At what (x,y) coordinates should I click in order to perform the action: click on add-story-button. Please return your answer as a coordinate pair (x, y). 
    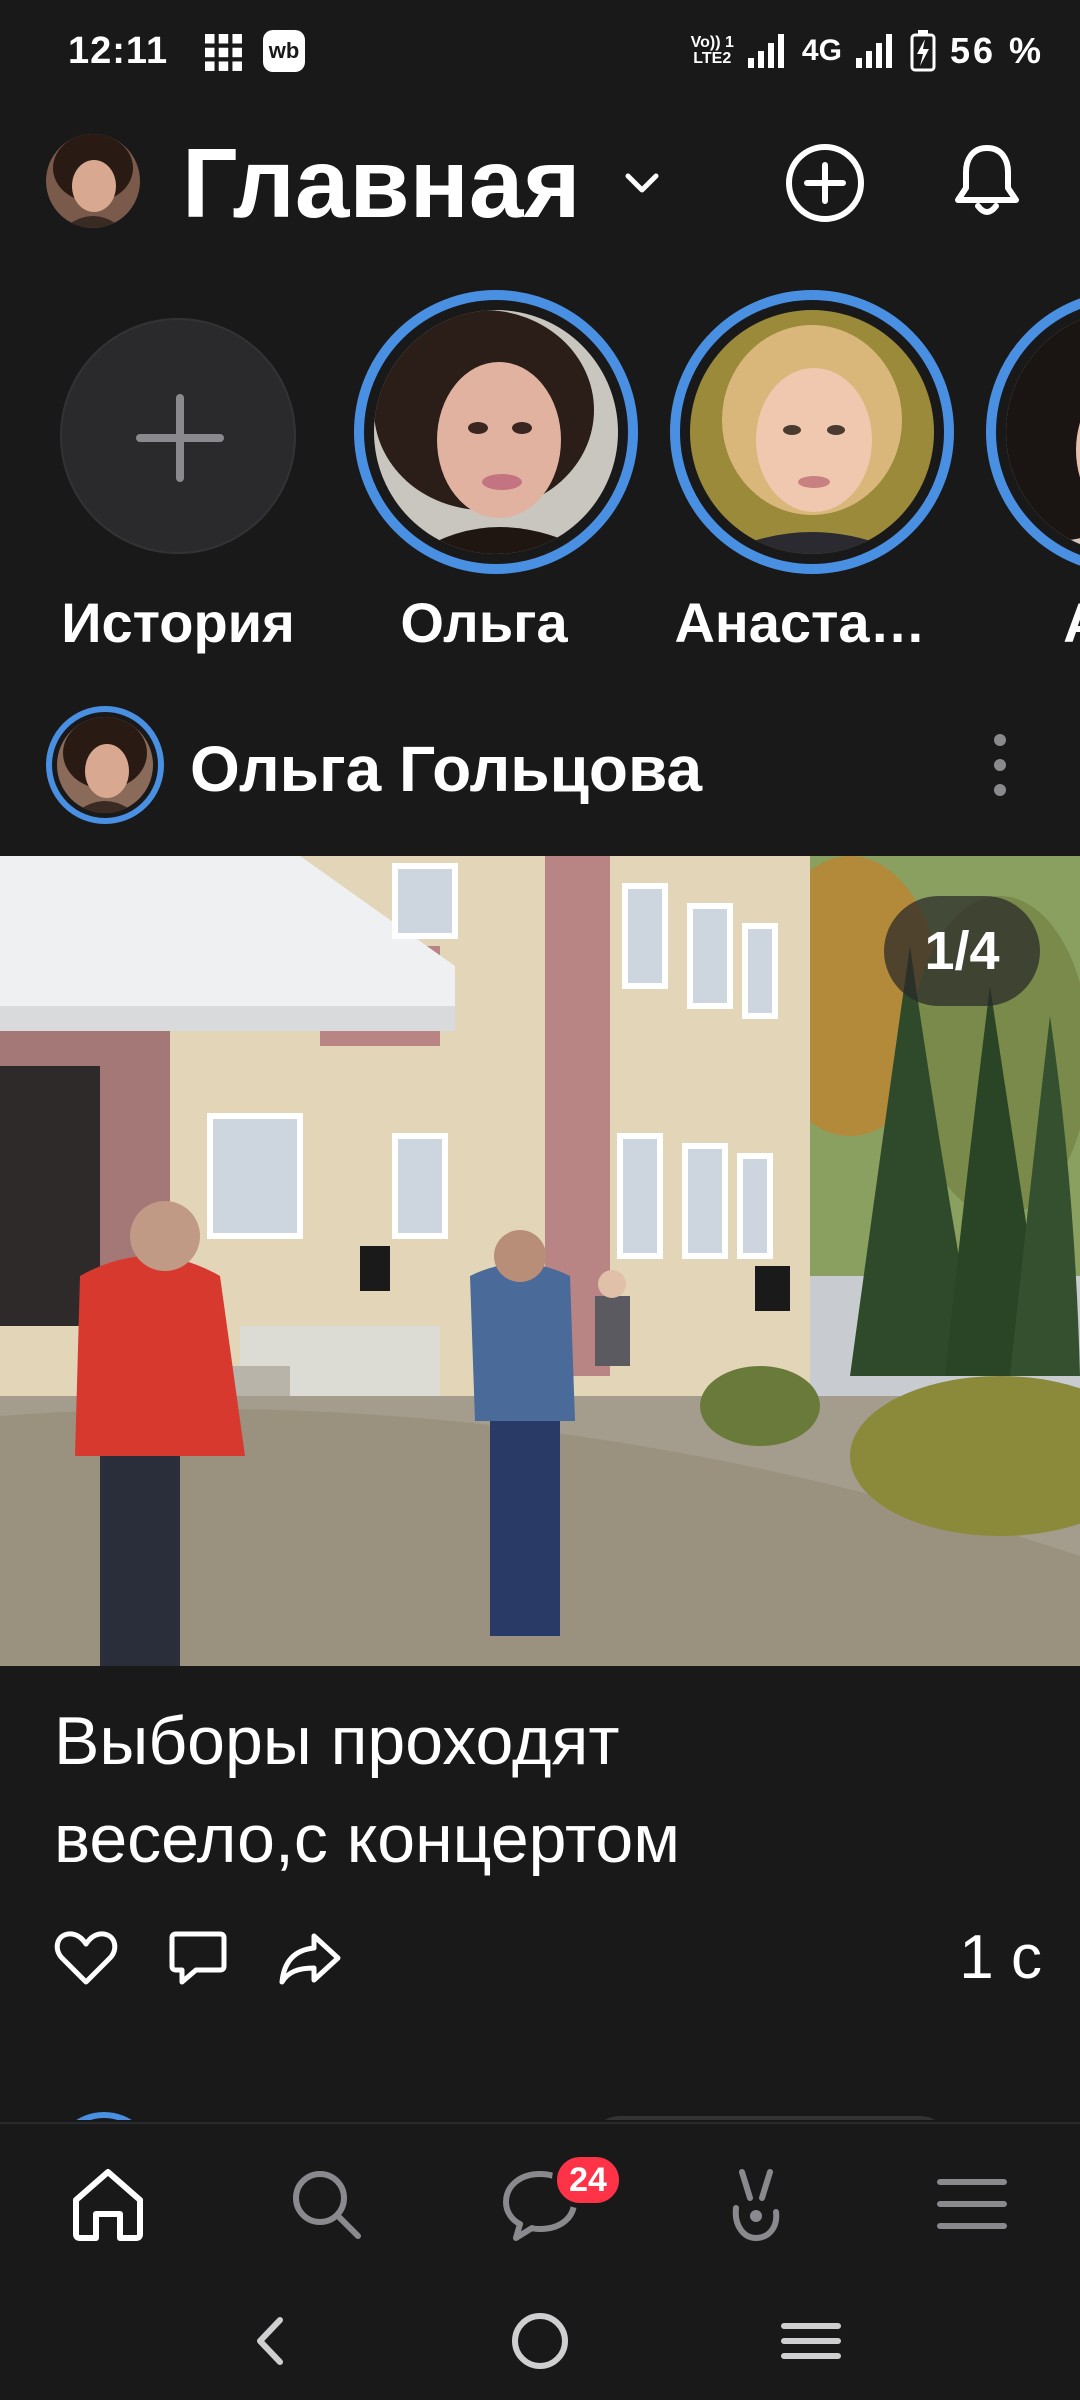
    Looking at the image, I should click on (178, 436).